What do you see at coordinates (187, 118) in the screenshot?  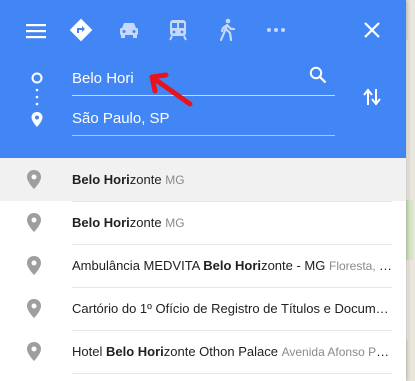 I see `destination-input` at bounding box center [187, 118].